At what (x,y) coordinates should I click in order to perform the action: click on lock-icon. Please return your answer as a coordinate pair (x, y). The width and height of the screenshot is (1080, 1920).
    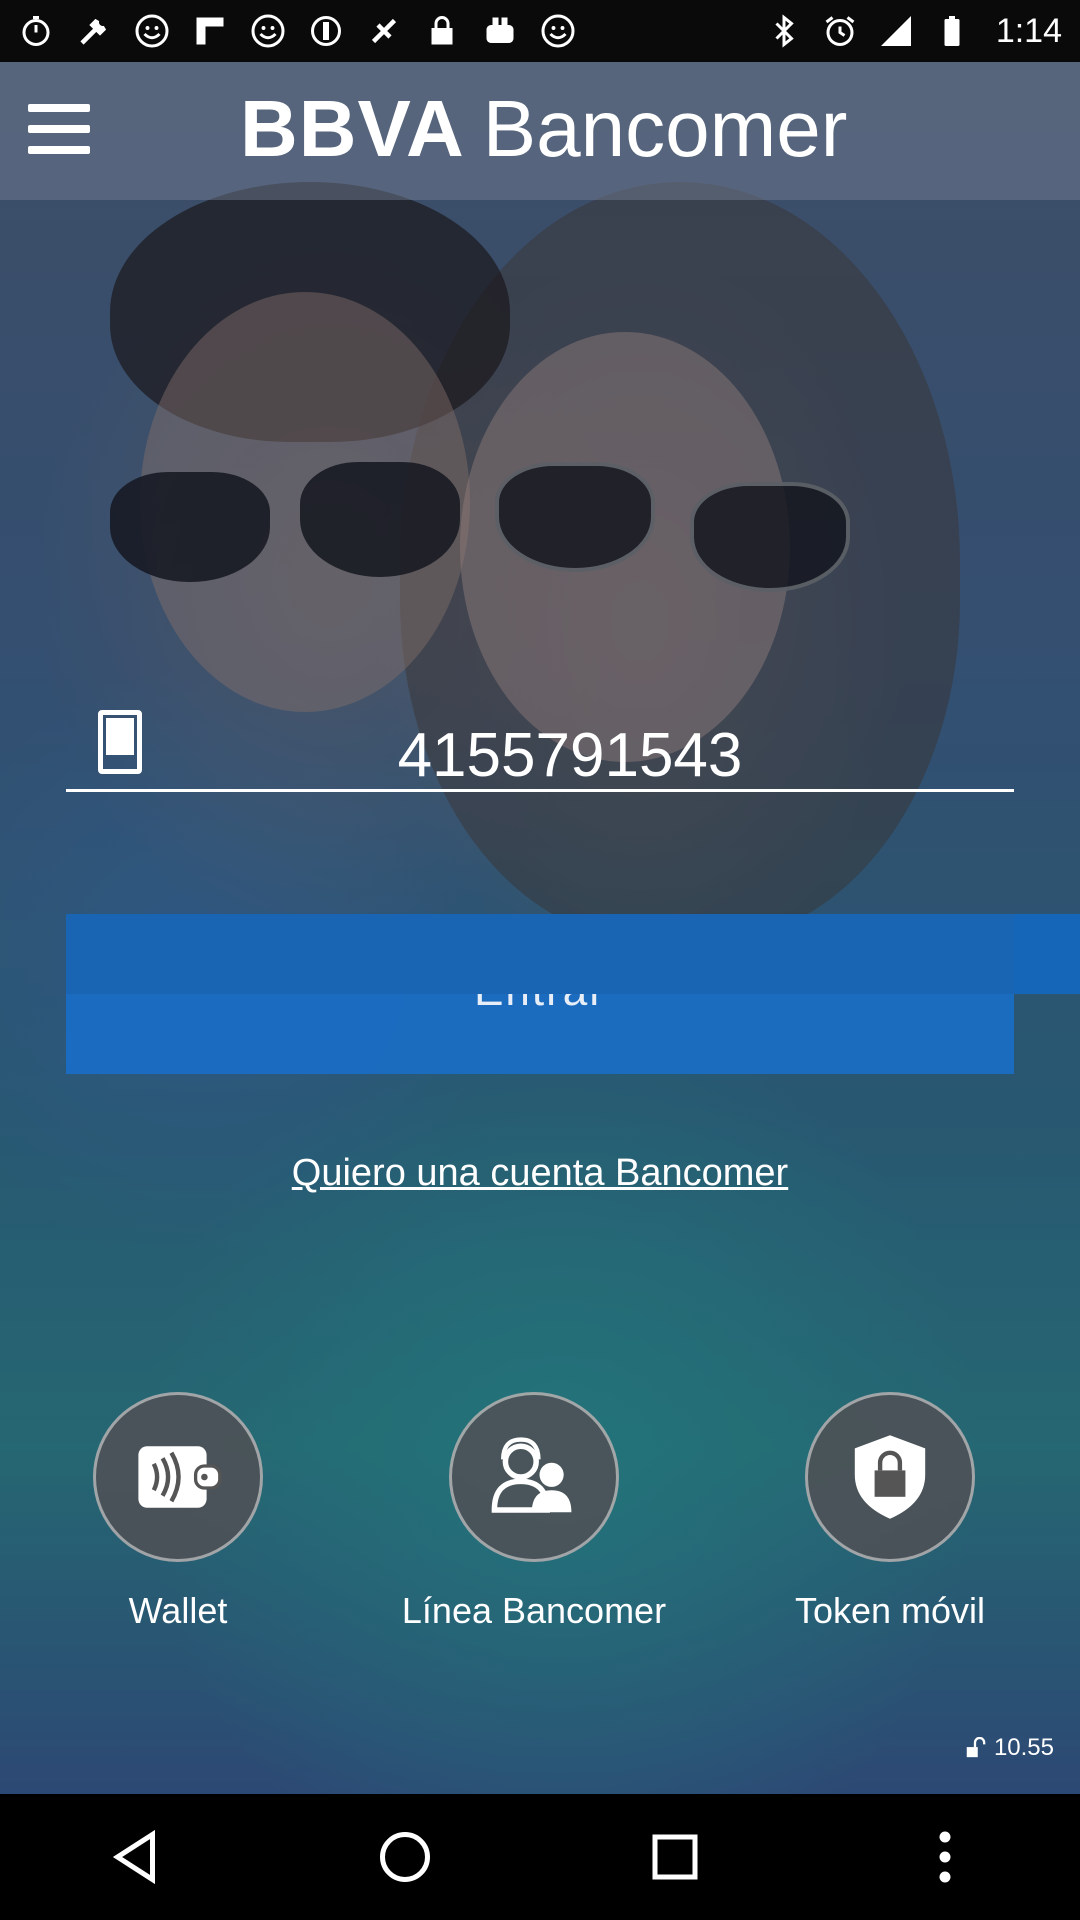
    Looking at the image, I should click on (442, 31).